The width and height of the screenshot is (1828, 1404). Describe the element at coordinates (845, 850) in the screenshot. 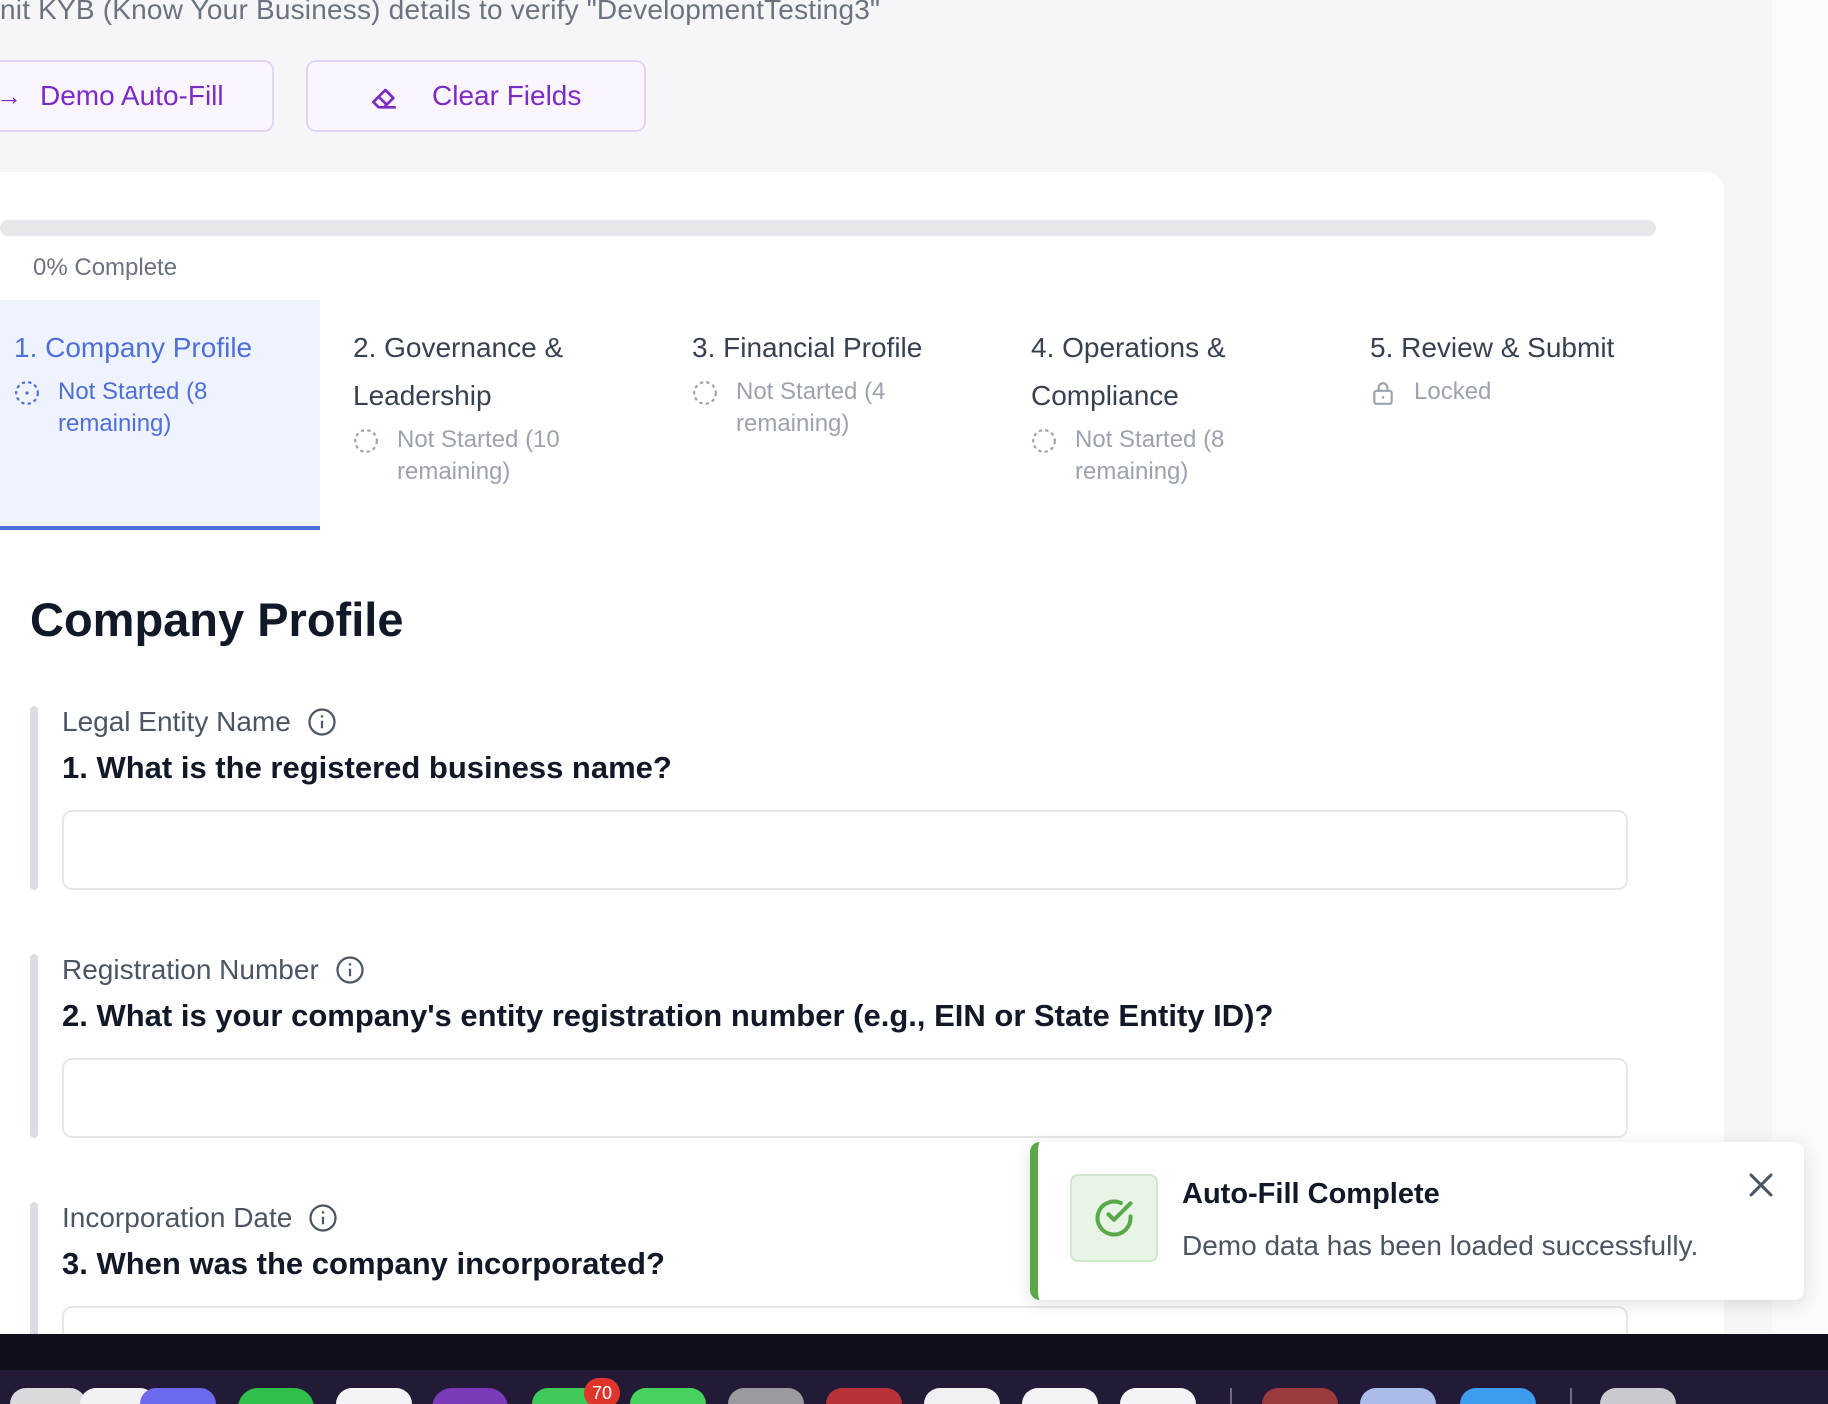

I see `legal-entity-name-input` at that location.